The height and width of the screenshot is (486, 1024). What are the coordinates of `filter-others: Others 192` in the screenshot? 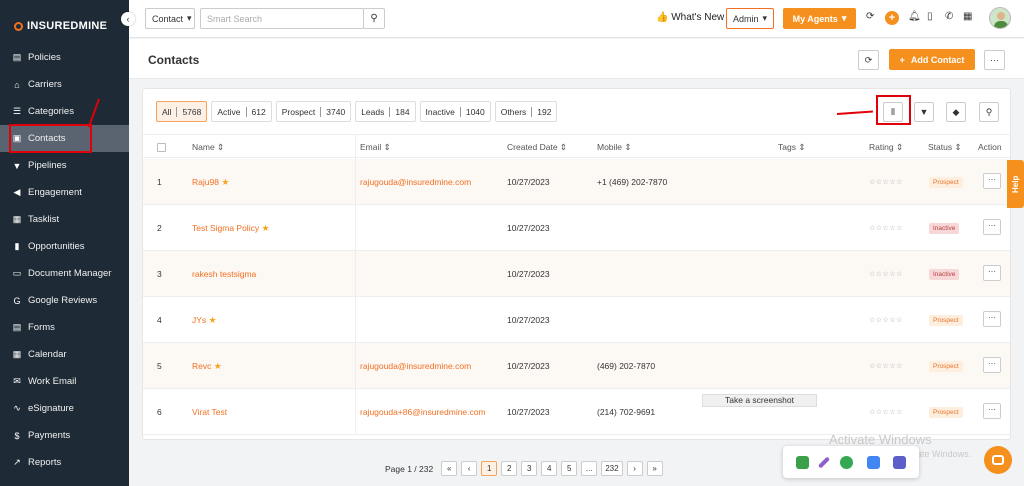 It's located at (526, 111).